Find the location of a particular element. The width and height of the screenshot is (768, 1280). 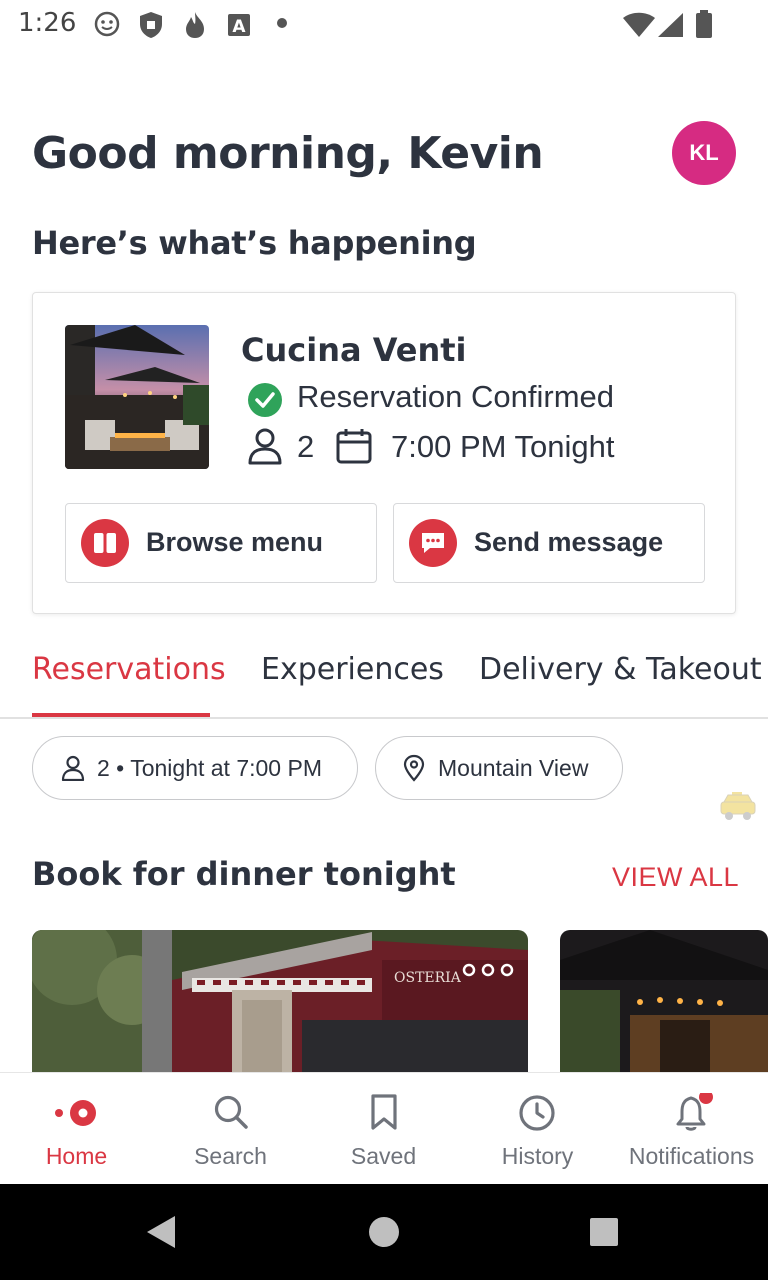

nav-saved-label: Saved is located at coordinates (383, 1156).